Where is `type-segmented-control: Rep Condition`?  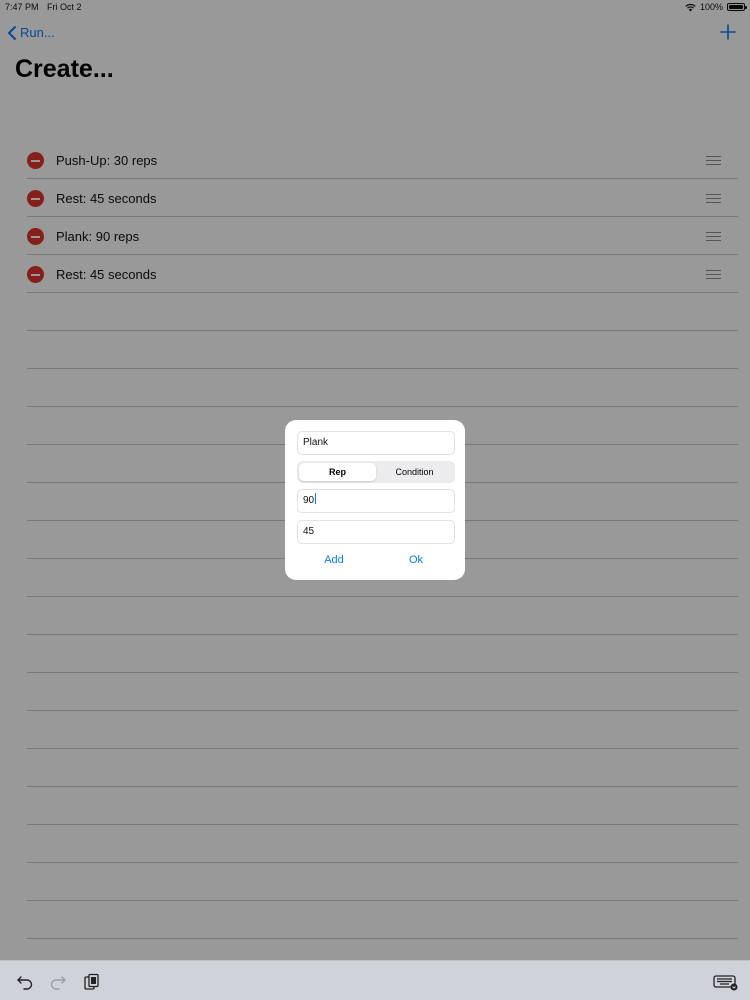
type-segmented-control: Rep Condition is located at coordinates (376, 472).